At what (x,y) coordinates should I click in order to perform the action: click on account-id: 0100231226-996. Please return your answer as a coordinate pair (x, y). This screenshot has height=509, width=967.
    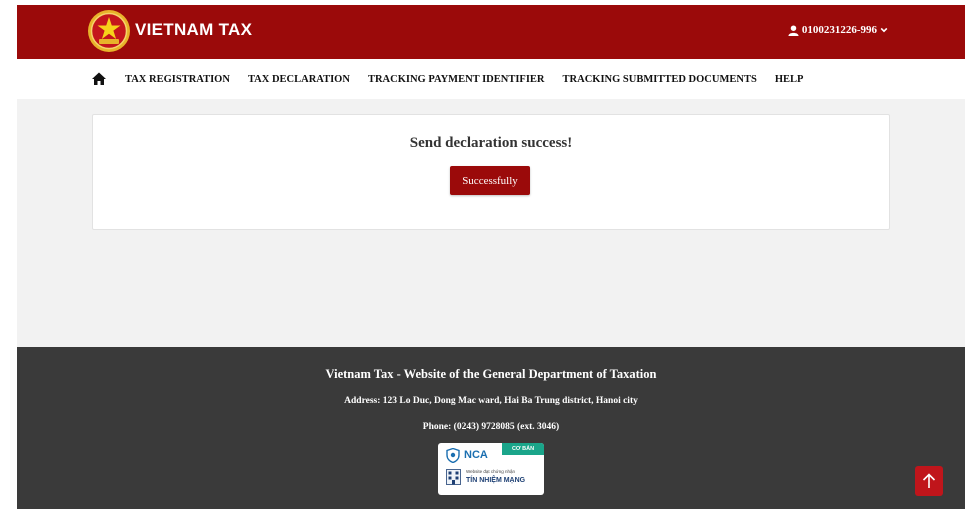
    Looking at the image, I should click on (839, 30).